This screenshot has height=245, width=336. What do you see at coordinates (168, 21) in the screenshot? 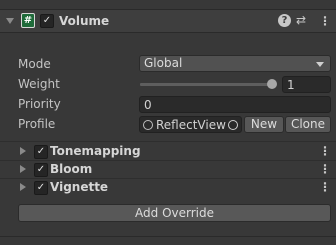
I see `component-header: # ✓ Volume ? ⇄ ⋮` at bounding box center [168, 21].